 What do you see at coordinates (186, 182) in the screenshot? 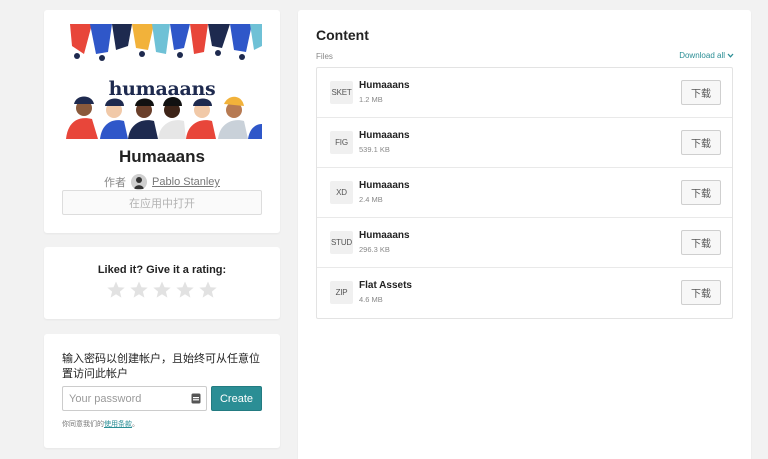
I see `author-link: Pablo Stanley` at bounding box center [186, 182].